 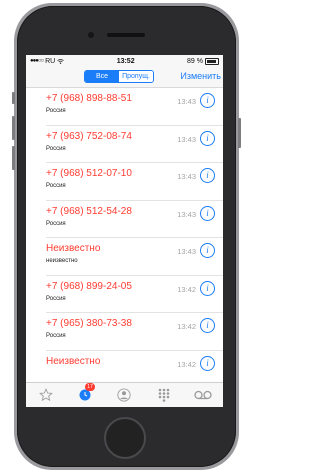 I want to click on recents-badge: 17, so click(x=90, y=387).